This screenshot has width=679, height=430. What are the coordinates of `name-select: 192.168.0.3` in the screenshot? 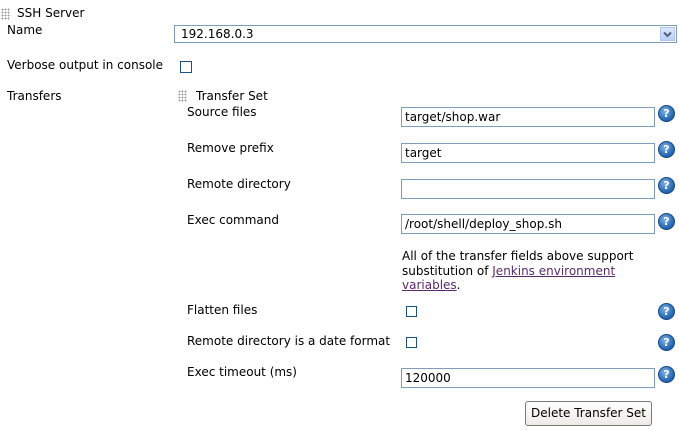 It's located at (425, 34).